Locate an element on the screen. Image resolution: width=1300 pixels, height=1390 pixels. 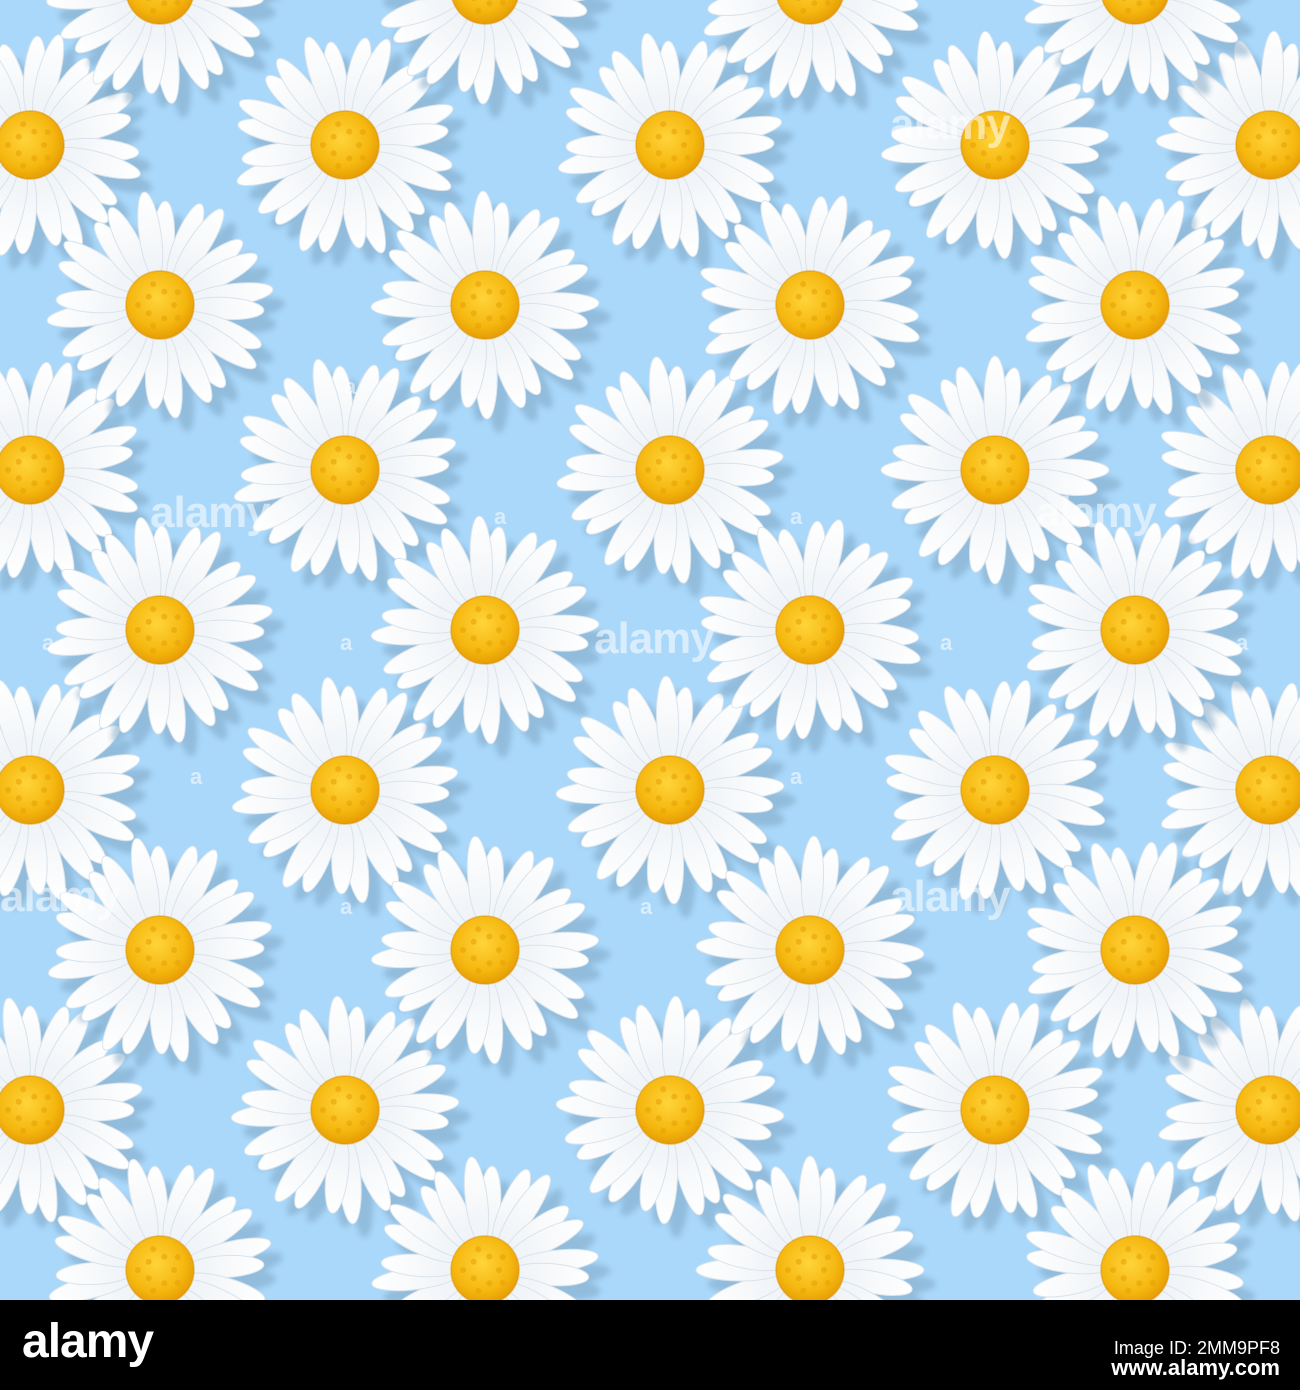
site-url: www.alamy.com is located at coordinates (1195, 1367).